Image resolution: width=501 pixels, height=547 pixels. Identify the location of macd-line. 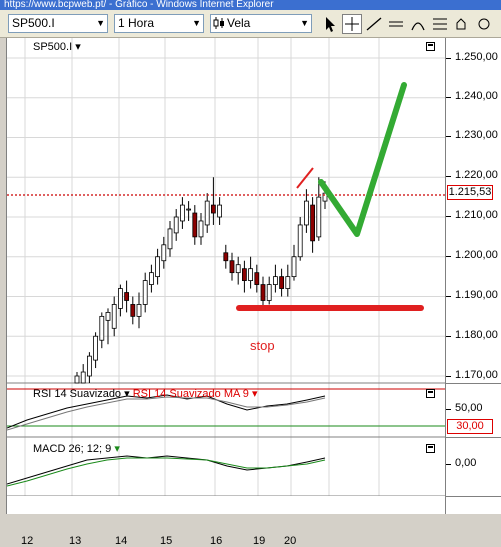
(166, 470).